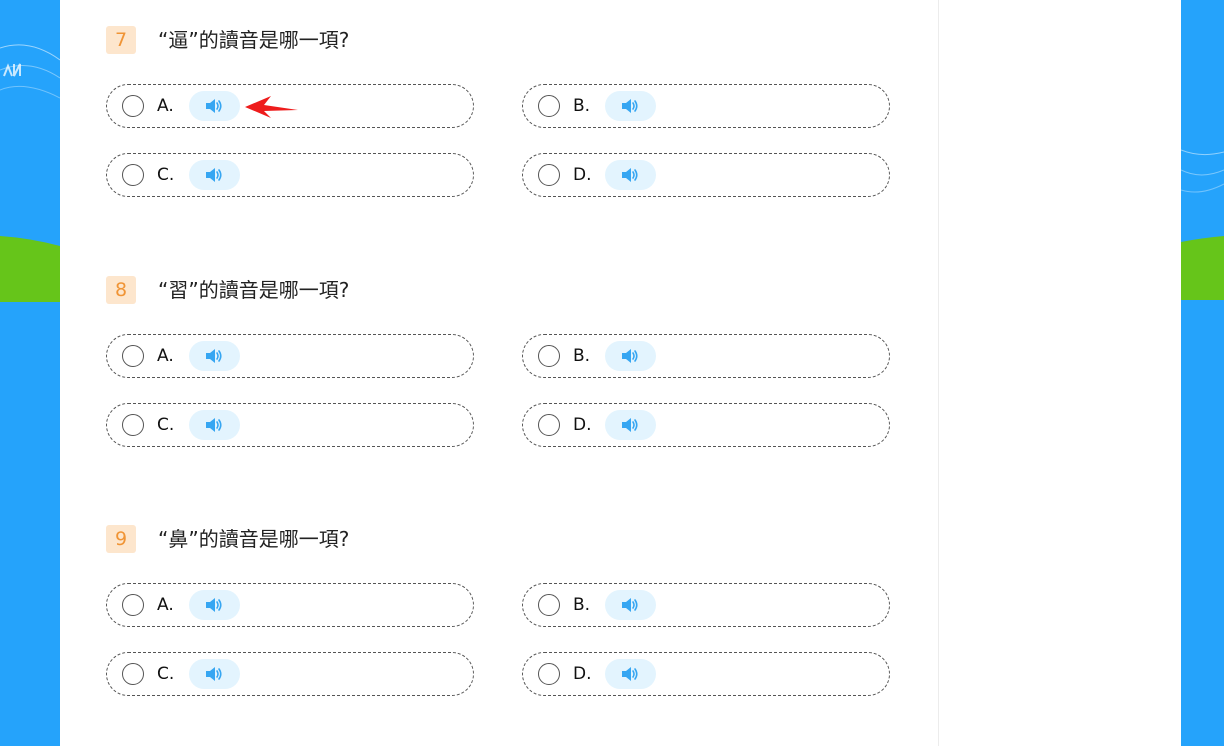 This screenshot has height=746, width=1224. What do you see at coordinates (121, 290) in the screenshot?
I see `question-number-badge: 8` at bounding box center [121, 290].